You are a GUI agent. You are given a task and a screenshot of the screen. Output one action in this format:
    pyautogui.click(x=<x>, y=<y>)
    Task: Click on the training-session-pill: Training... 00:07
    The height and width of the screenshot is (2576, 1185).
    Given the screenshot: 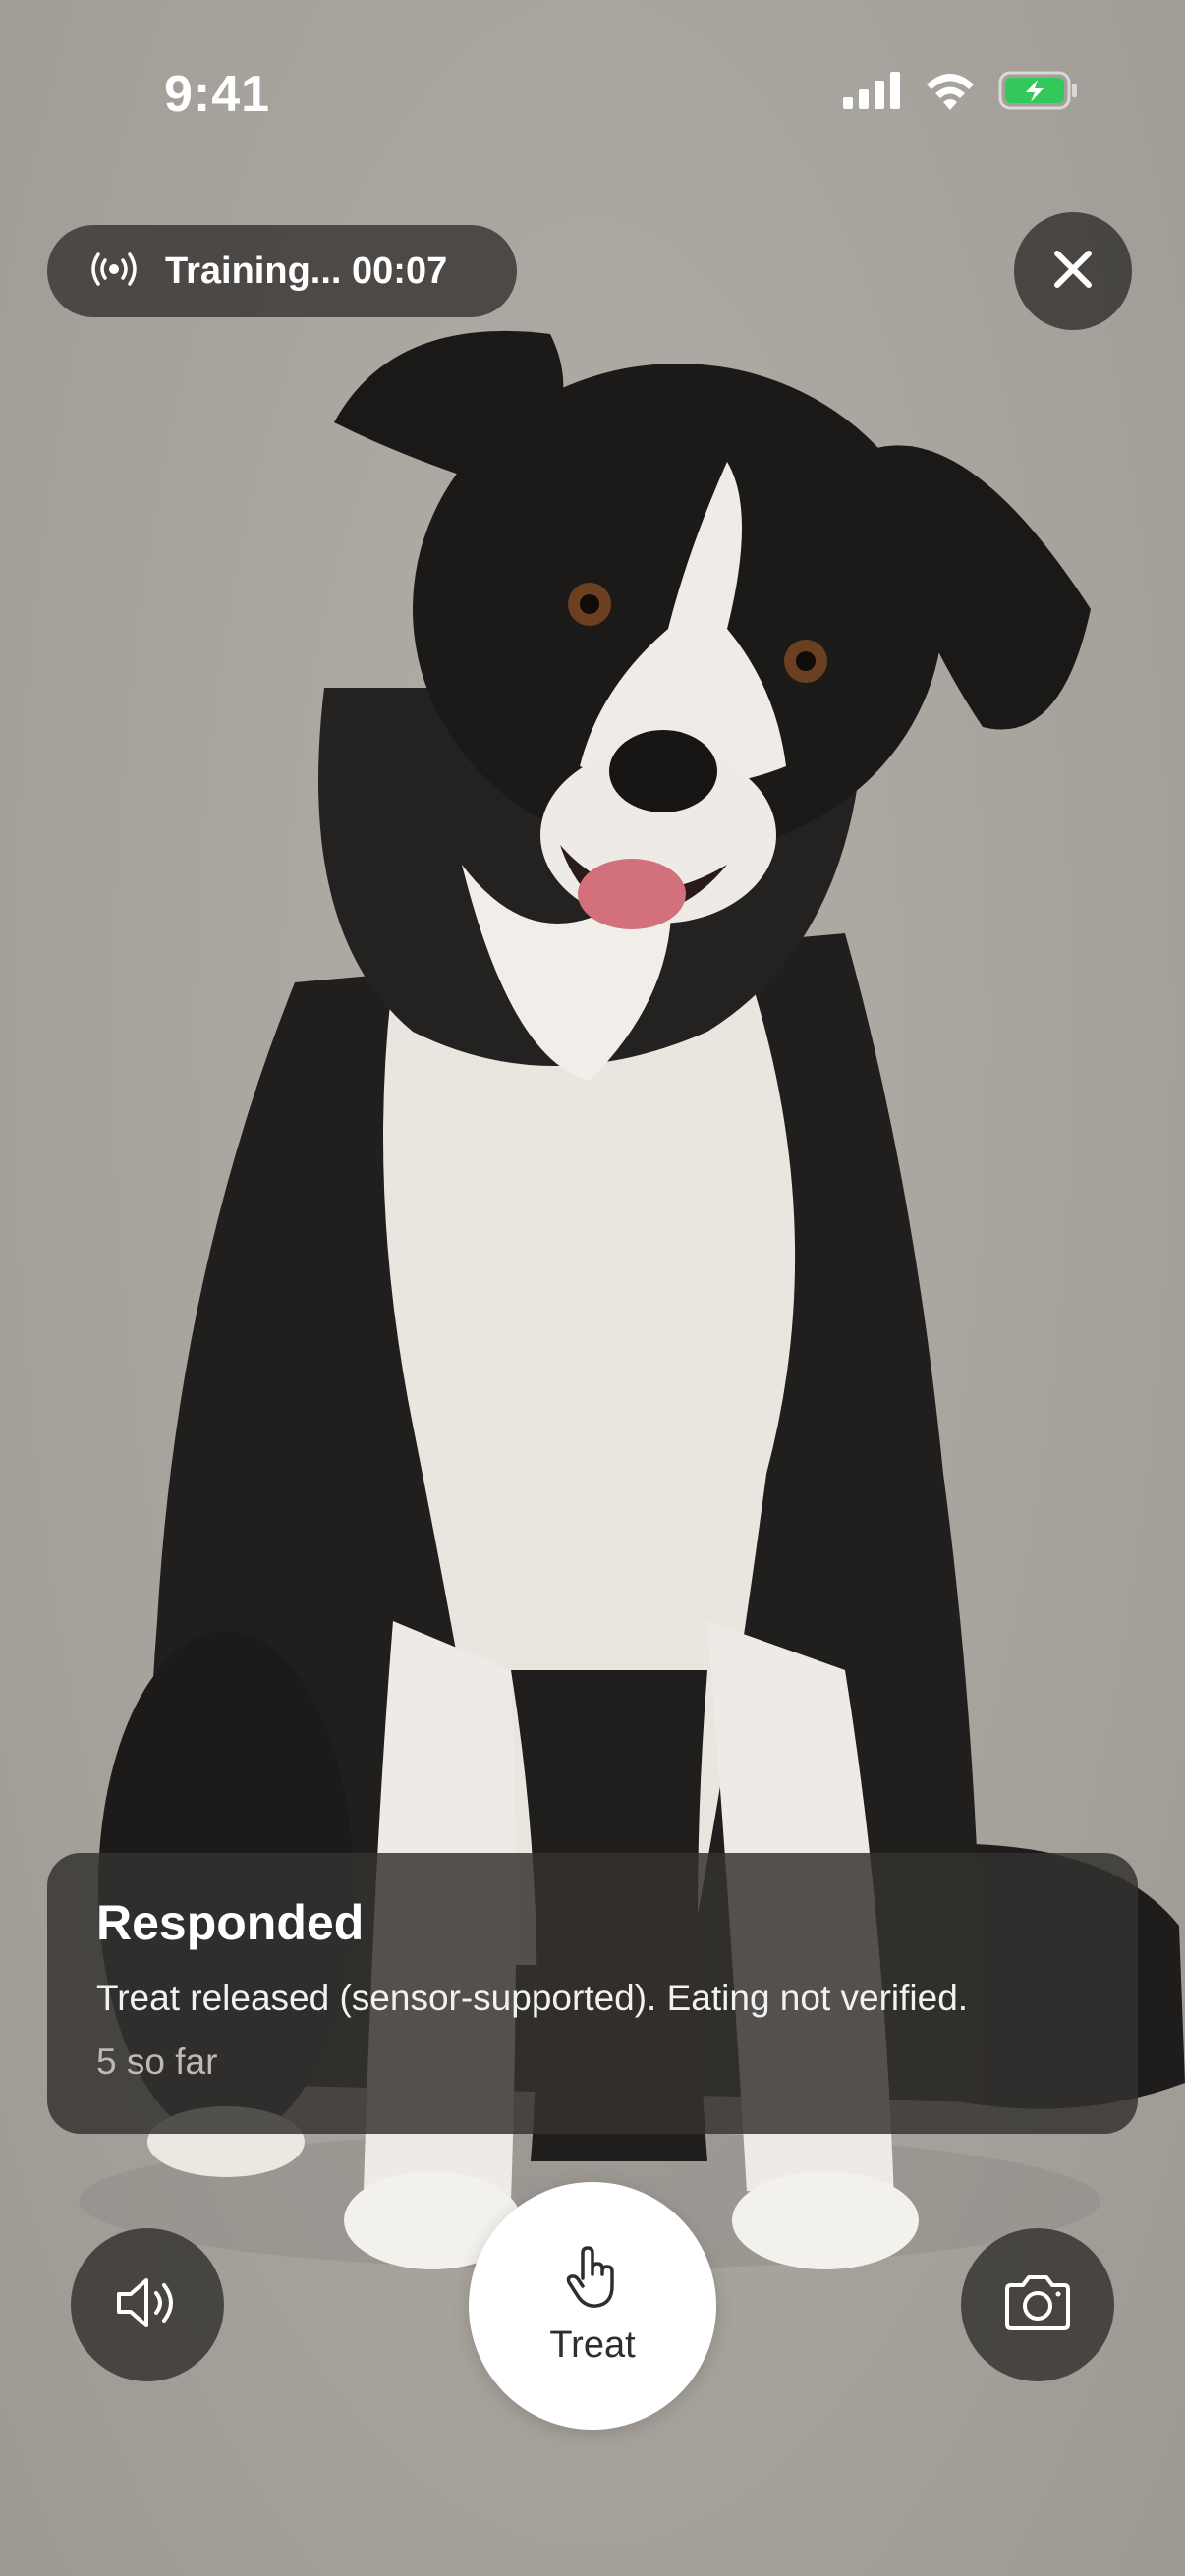 What is the action you would take?
    pyautogui.click(x=282, y=271)
    